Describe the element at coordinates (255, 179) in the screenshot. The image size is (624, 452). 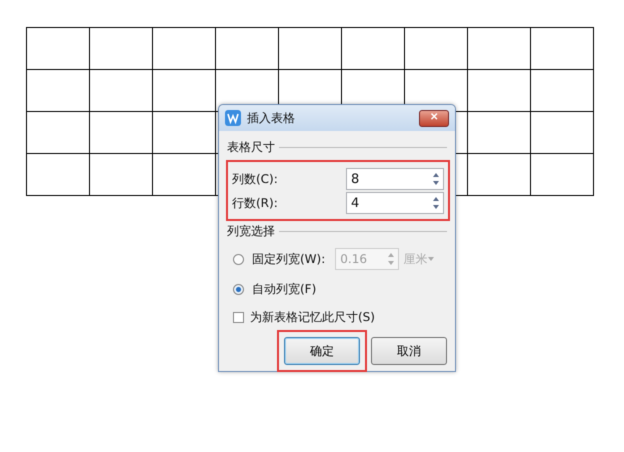
I see `field-label: 列数(C):` at that location.